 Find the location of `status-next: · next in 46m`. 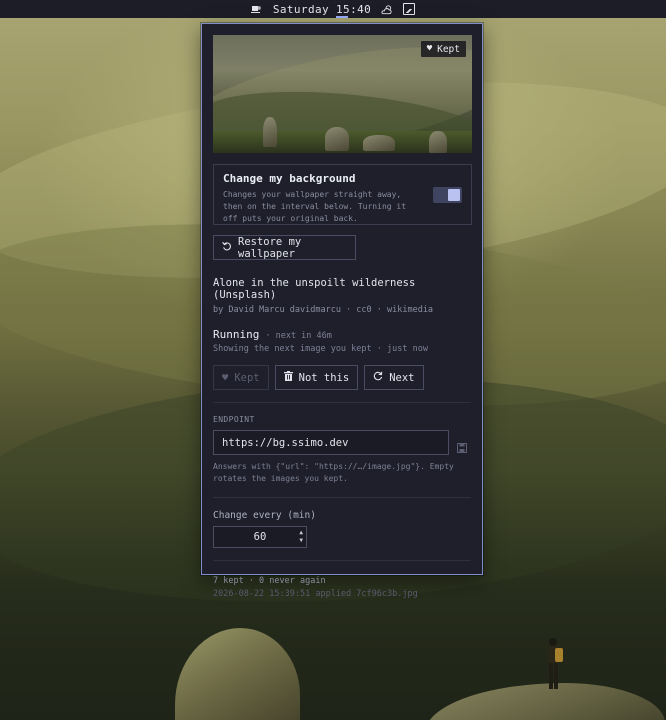

status-next: · next in 46m is located at coordinates (298, 336).